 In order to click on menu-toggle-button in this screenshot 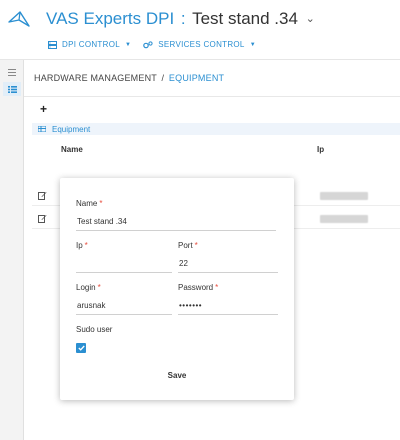, I will do `click(12, 72)`.